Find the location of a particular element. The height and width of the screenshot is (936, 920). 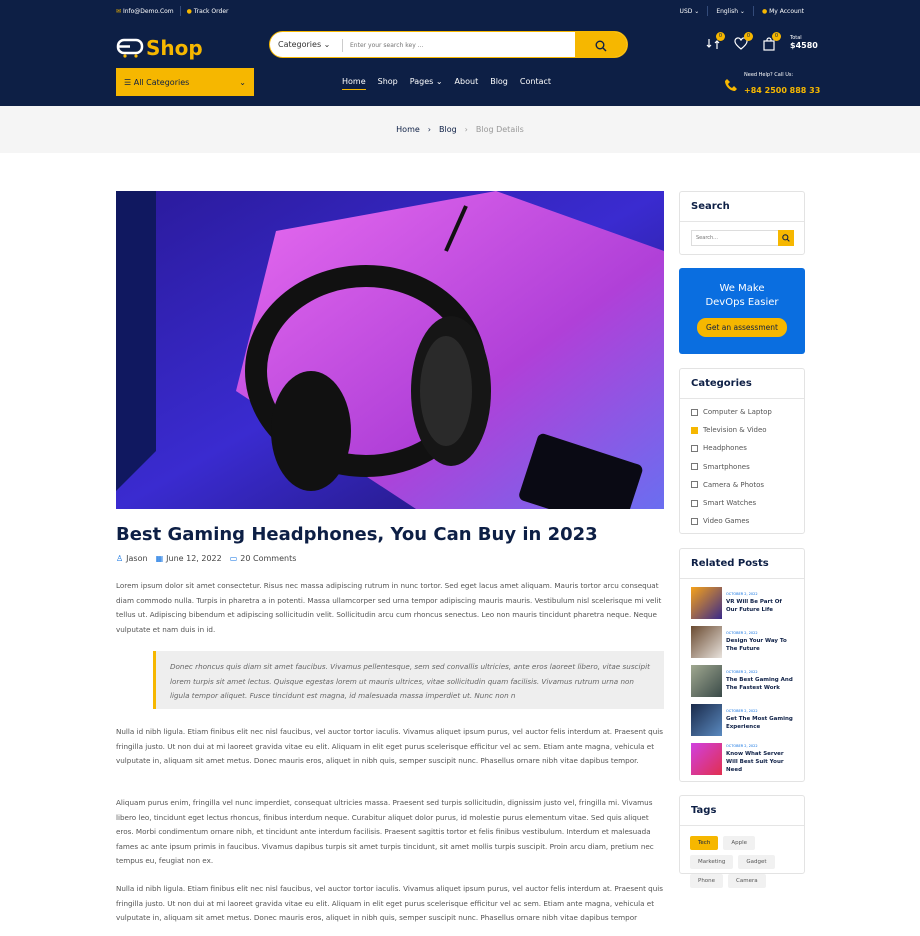

category-item: Camera & Photos is located at coordinates (742, 485).